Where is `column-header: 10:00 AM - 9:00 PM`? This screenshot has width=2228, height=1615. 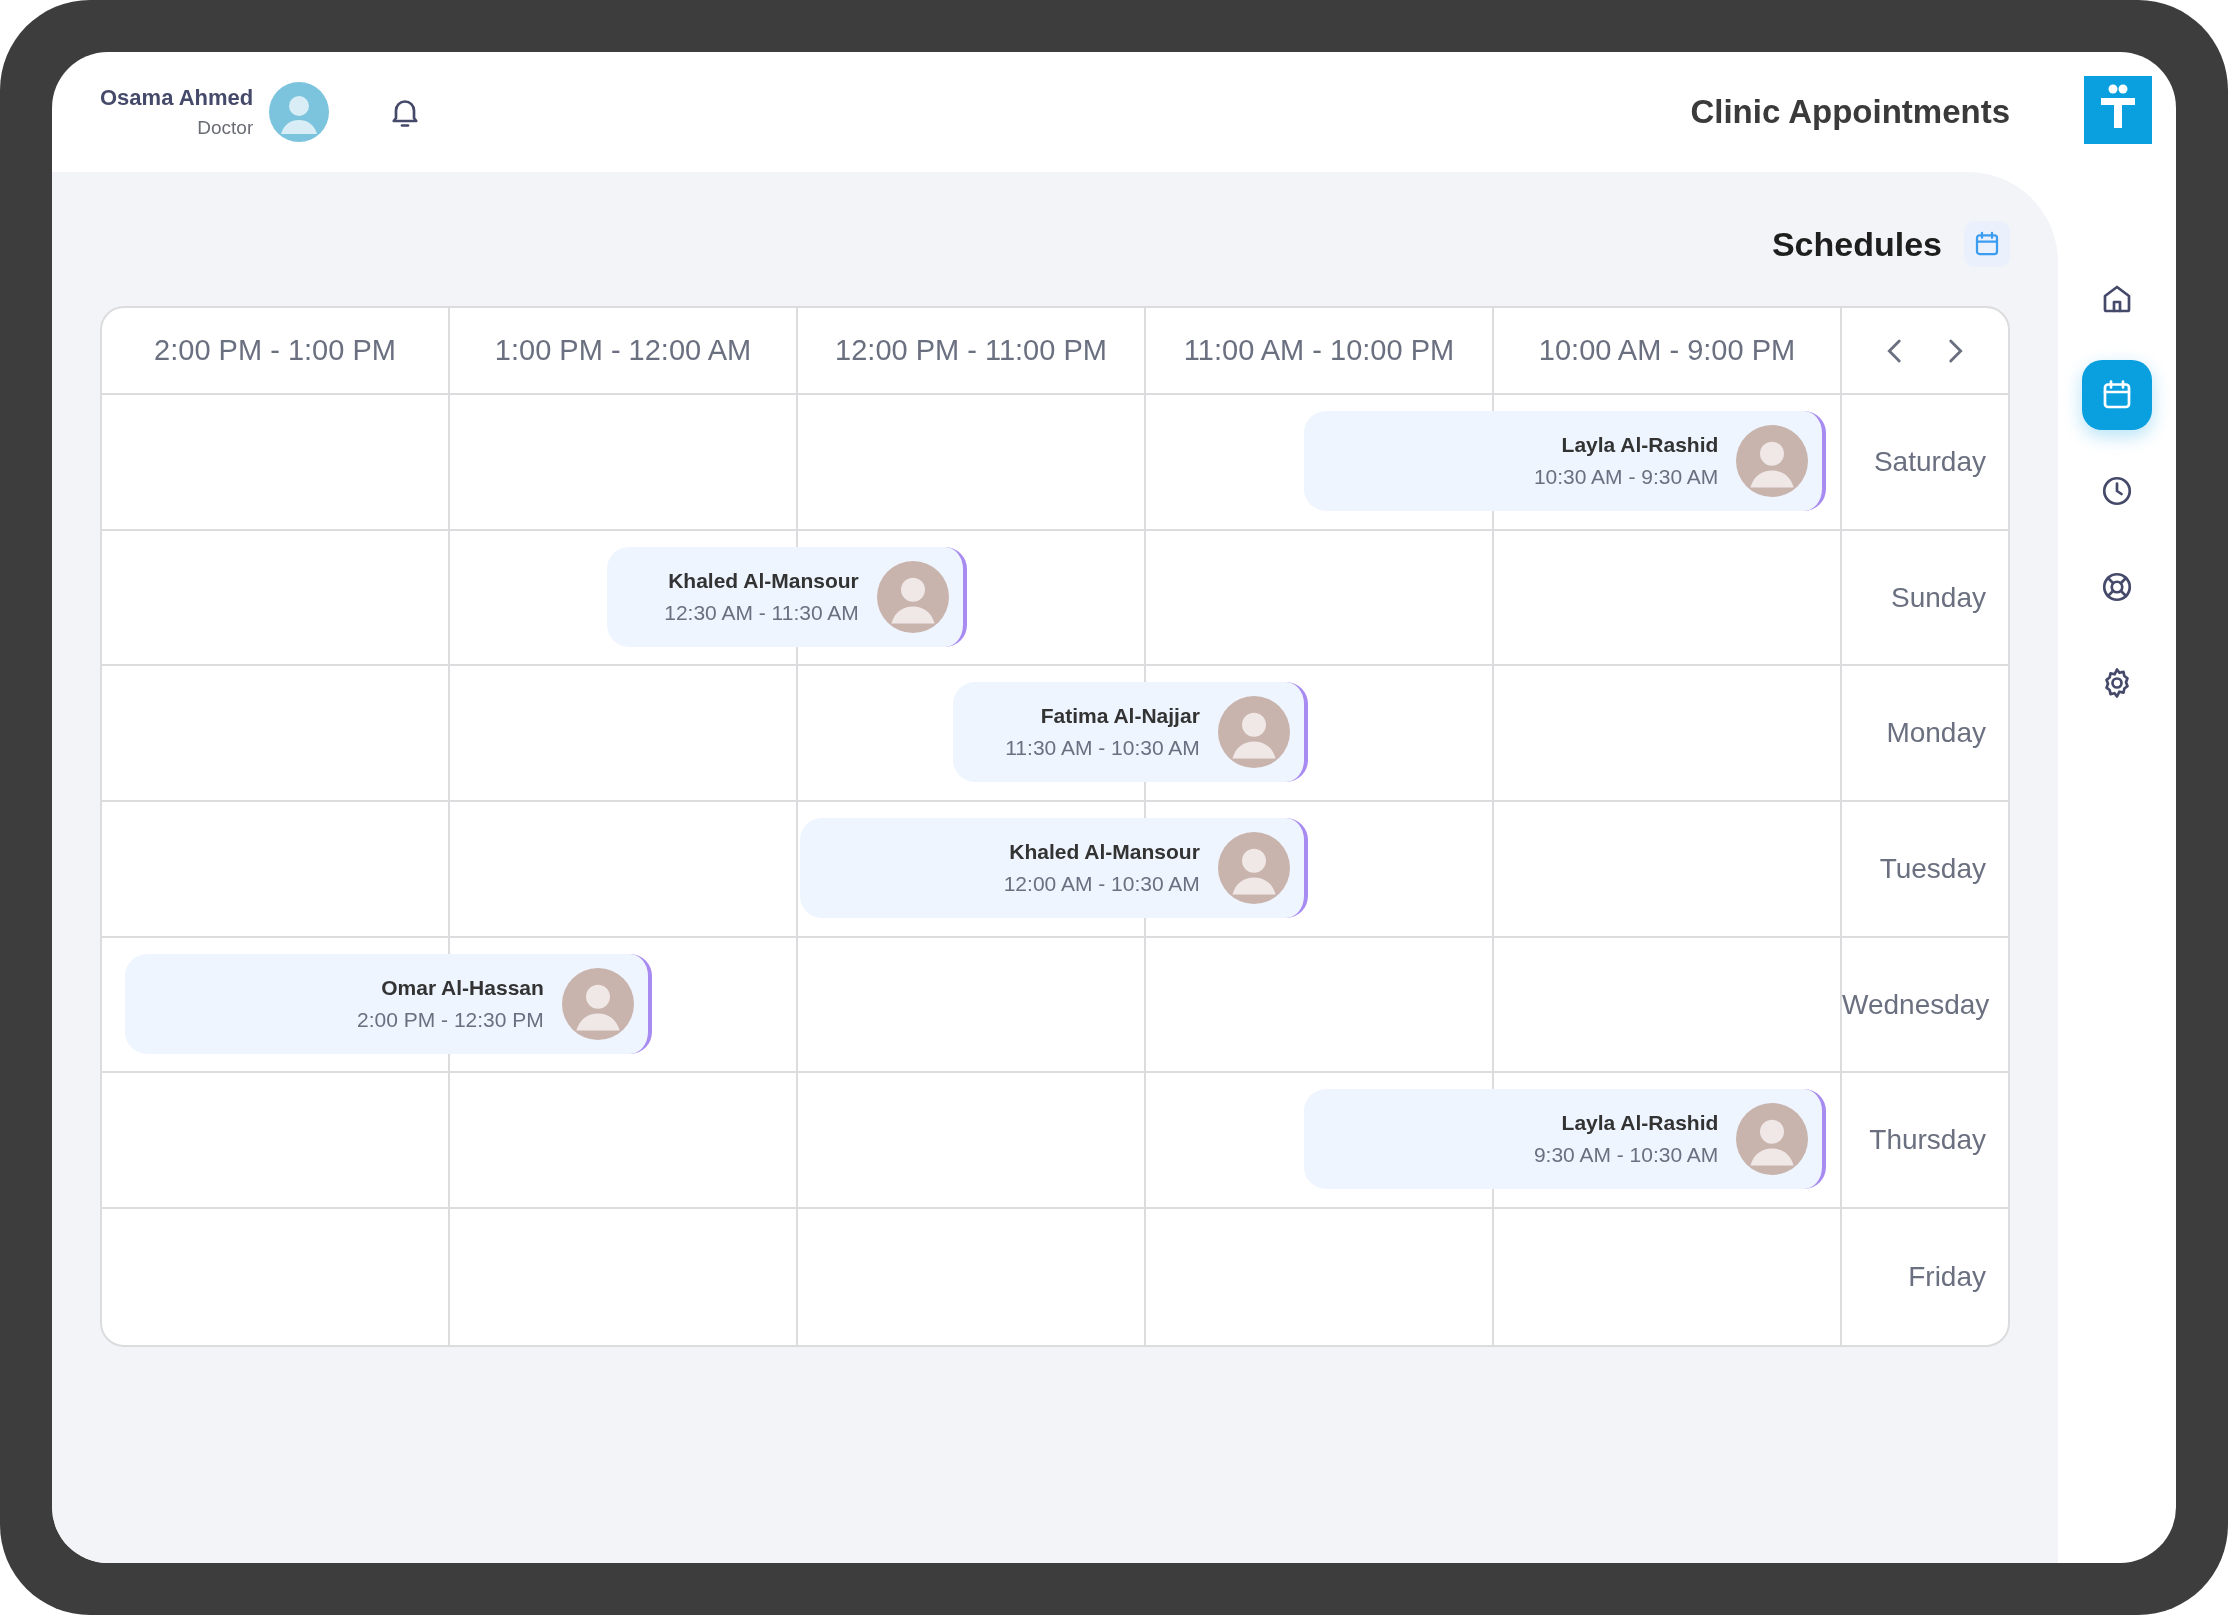
column-header: 10:00 AM - 9:00 PM is located at coordinates (1668, 350).